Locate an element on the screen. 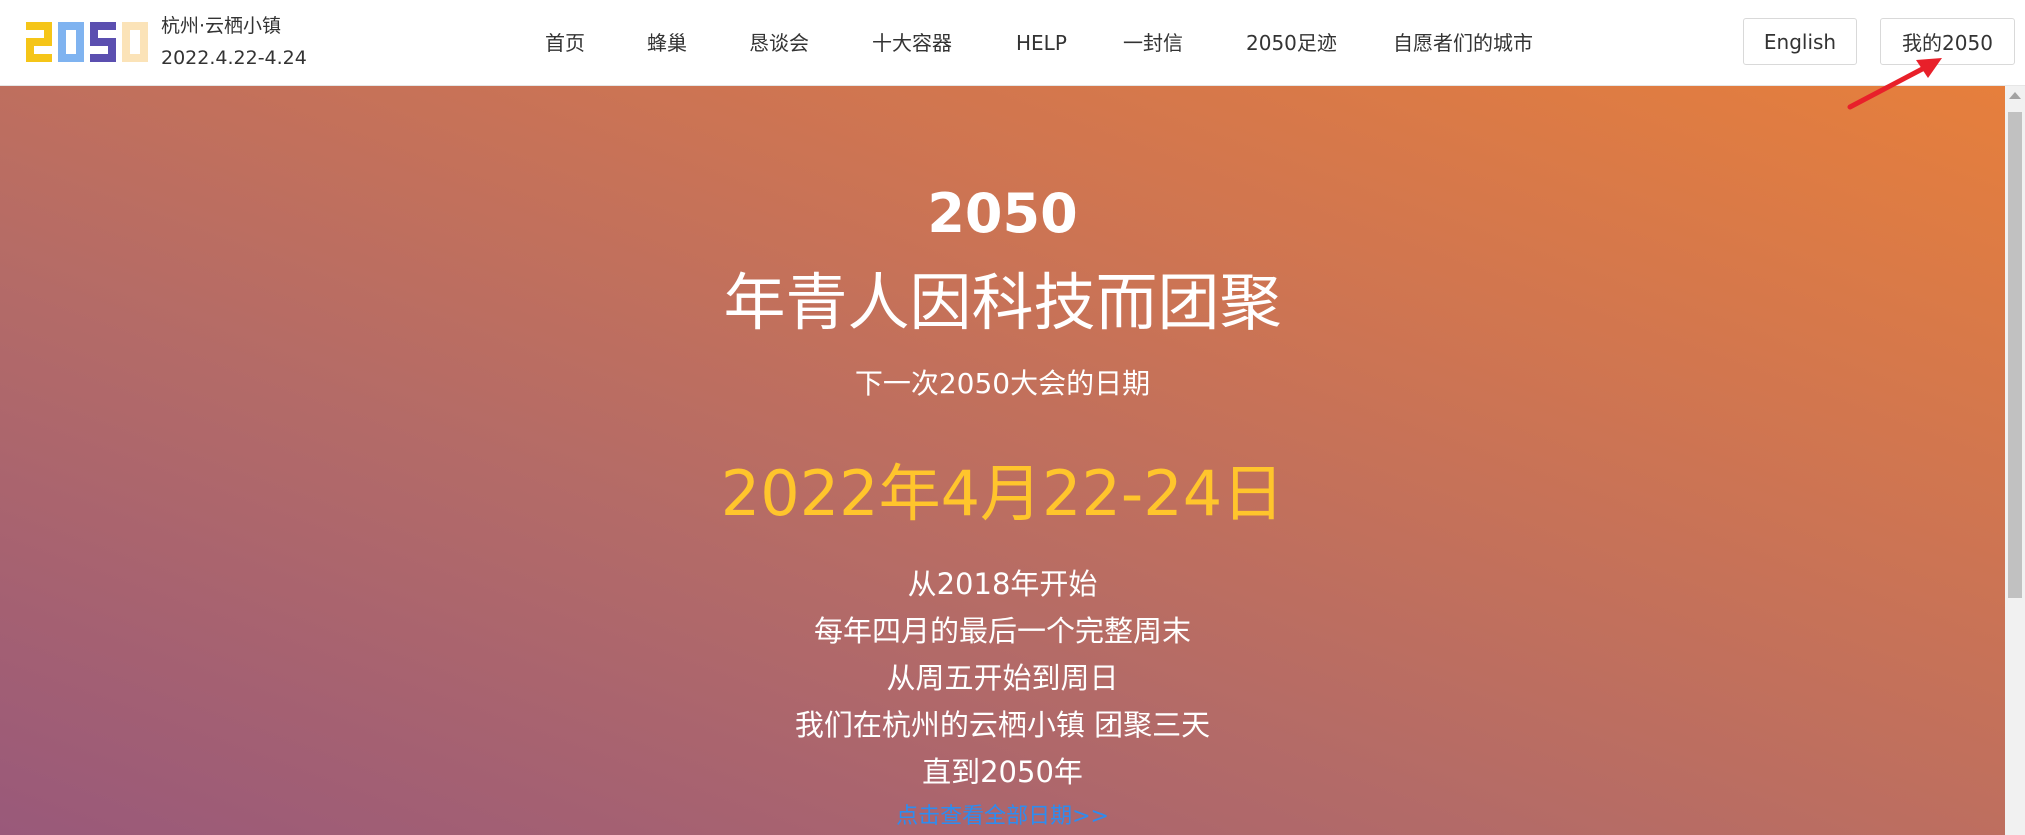  logo-2050 is located at coordinates (87, 42).